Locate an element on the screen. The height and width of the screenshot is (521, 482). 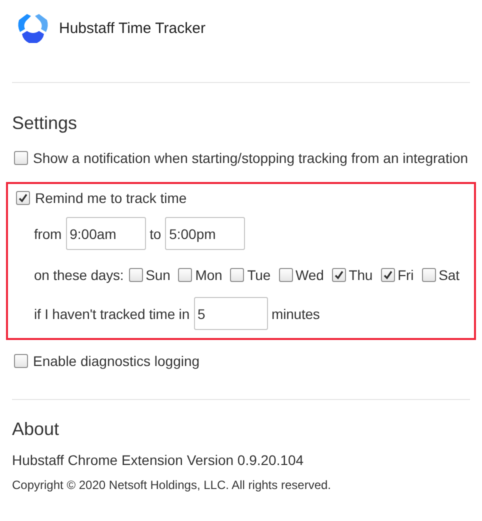
day-label: Sun is located at coordinates (158, 275).